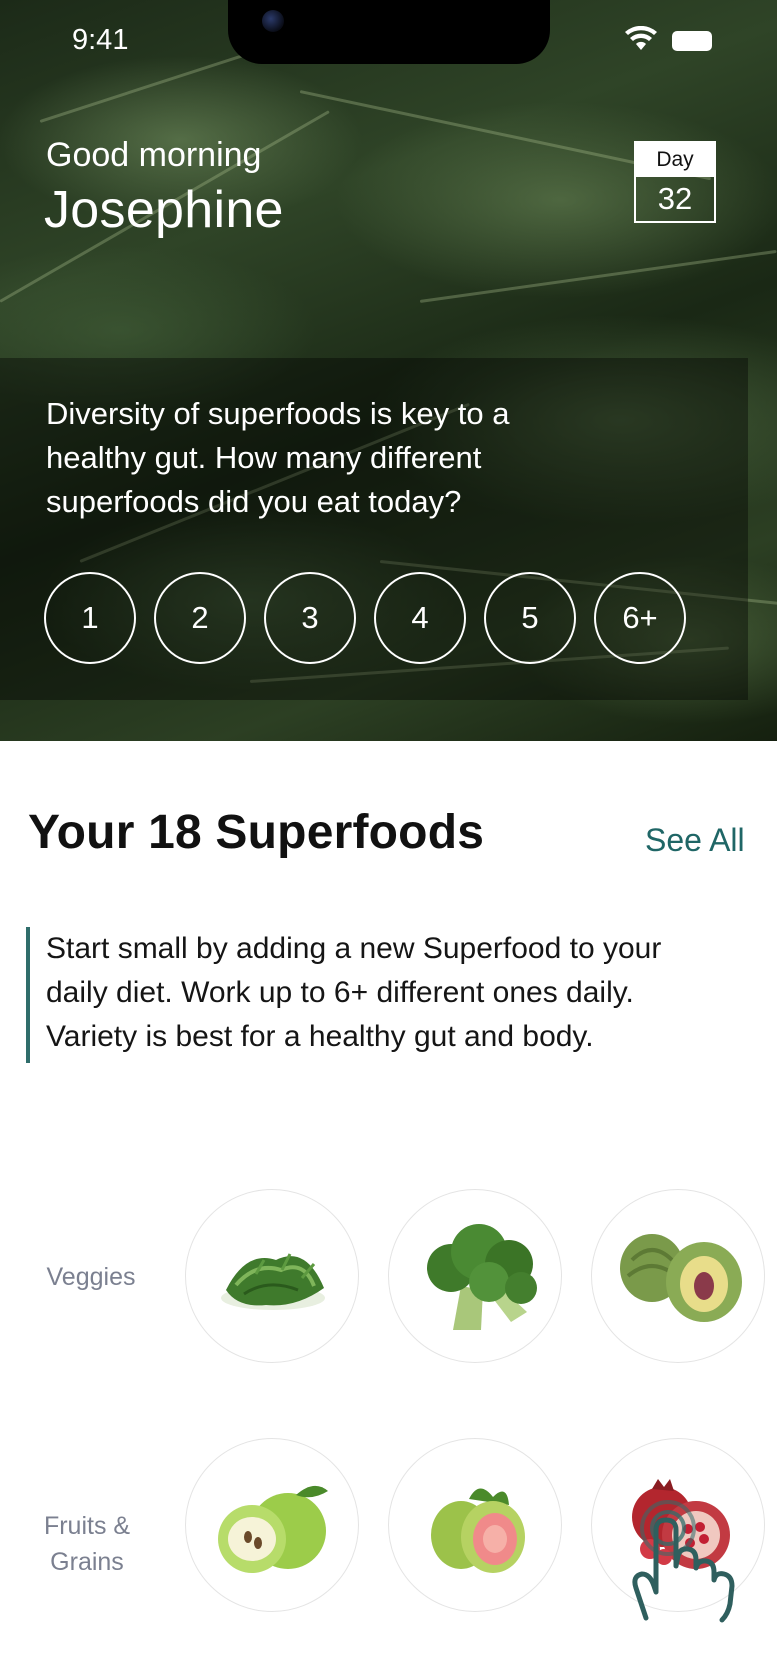 This screenshot has height=1678, width=777. What do you see at coordinates (388, 40) in the screenshot?
I see `status-bar: 9:41` at bounding box center [388, 40].